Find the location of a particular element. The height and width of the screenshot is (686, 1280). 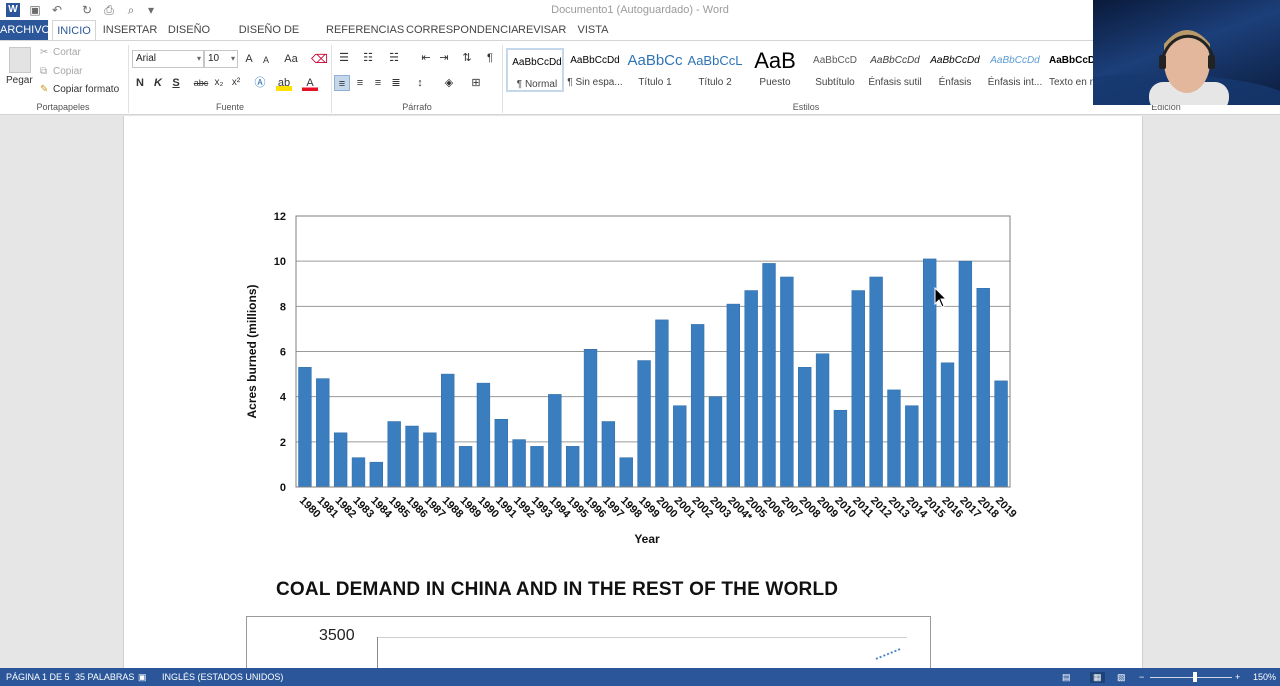

chart-y-tick-label: 2 is located at coordinates (283, 443).